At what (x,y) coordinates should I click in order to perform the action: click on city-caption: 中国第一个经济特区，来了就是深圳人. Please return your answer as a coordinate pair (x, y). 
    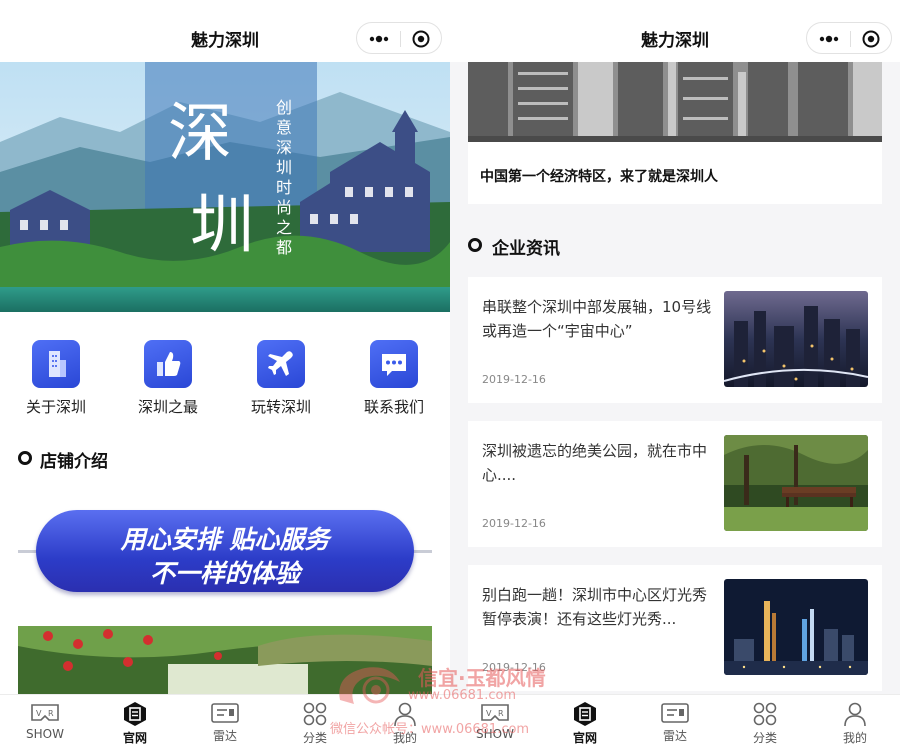
    Looking at the image, I should click on (599, 177).